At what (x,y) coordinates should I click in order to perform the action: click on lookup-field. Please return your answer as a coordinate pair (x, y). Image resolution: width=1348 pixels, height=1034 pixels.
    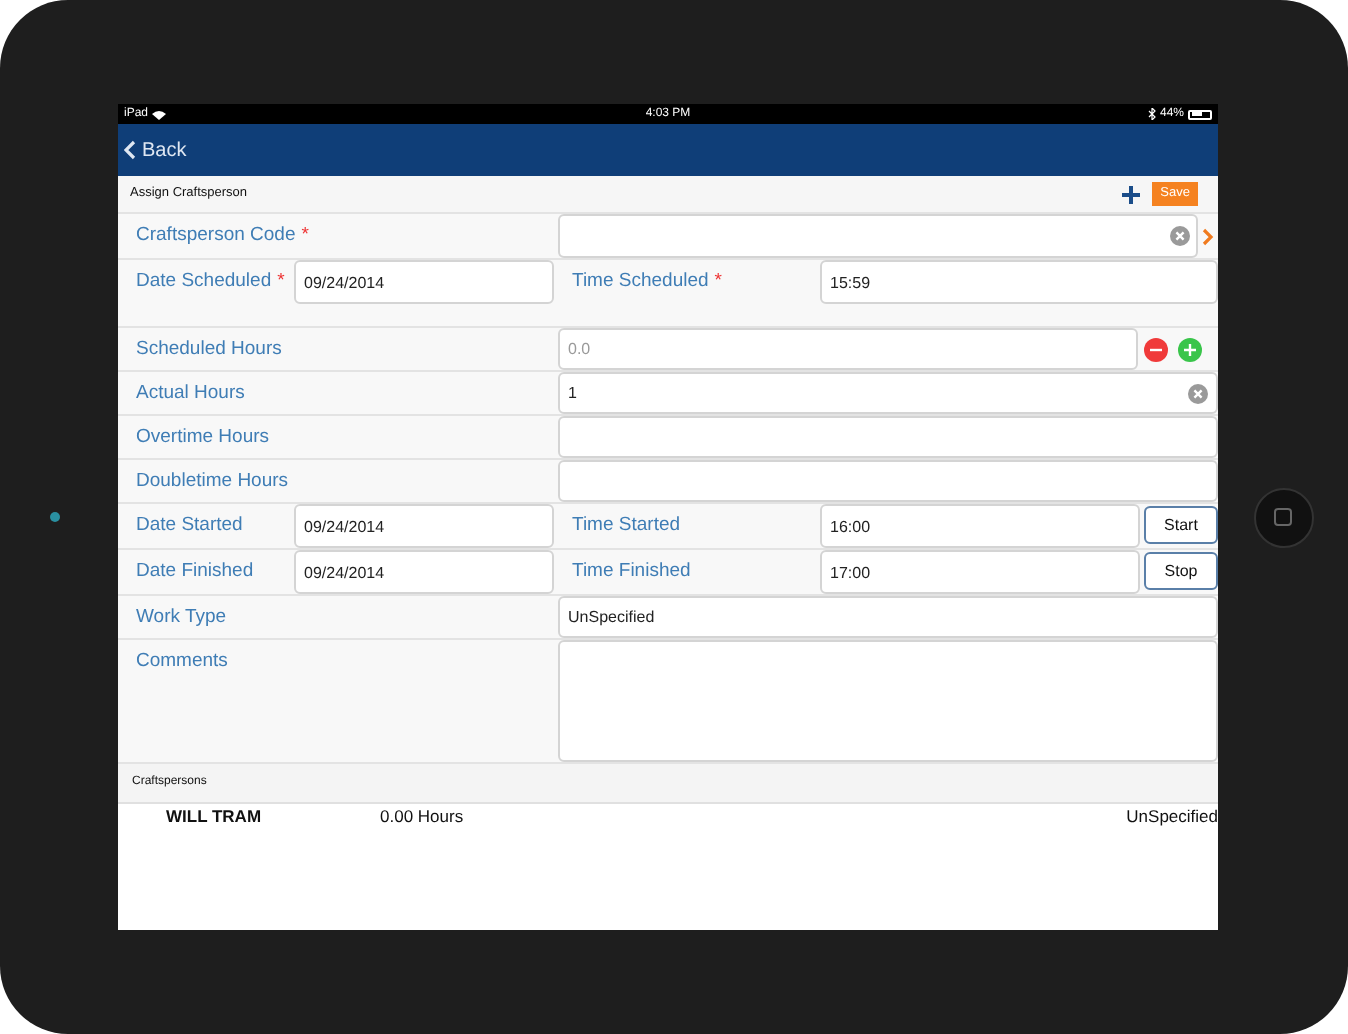
    Looking at the image, I should click on (878, 236).